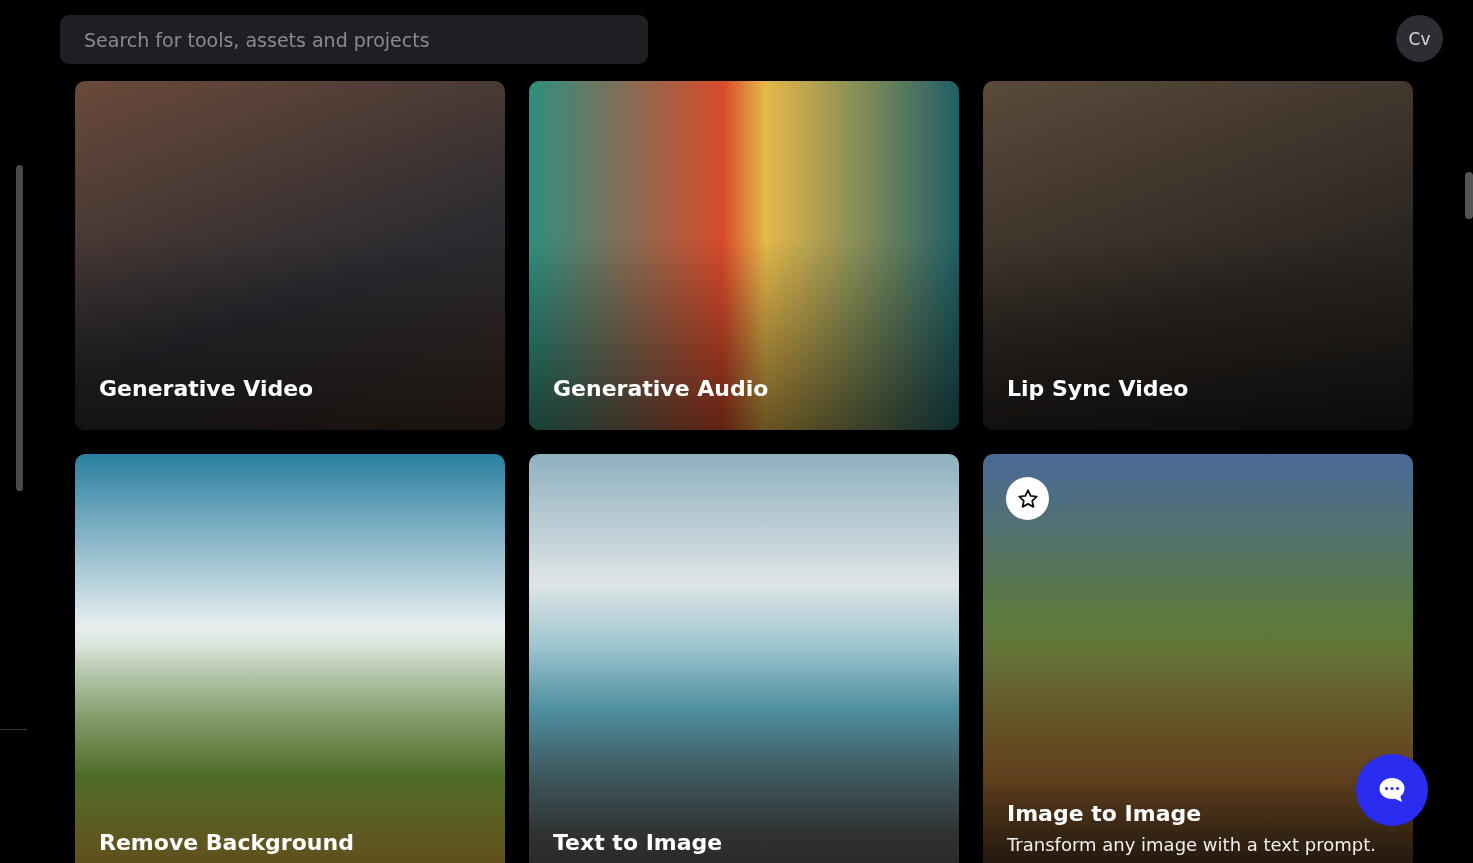  I want to click on tool-card: Generative Video, so click(290, 255).